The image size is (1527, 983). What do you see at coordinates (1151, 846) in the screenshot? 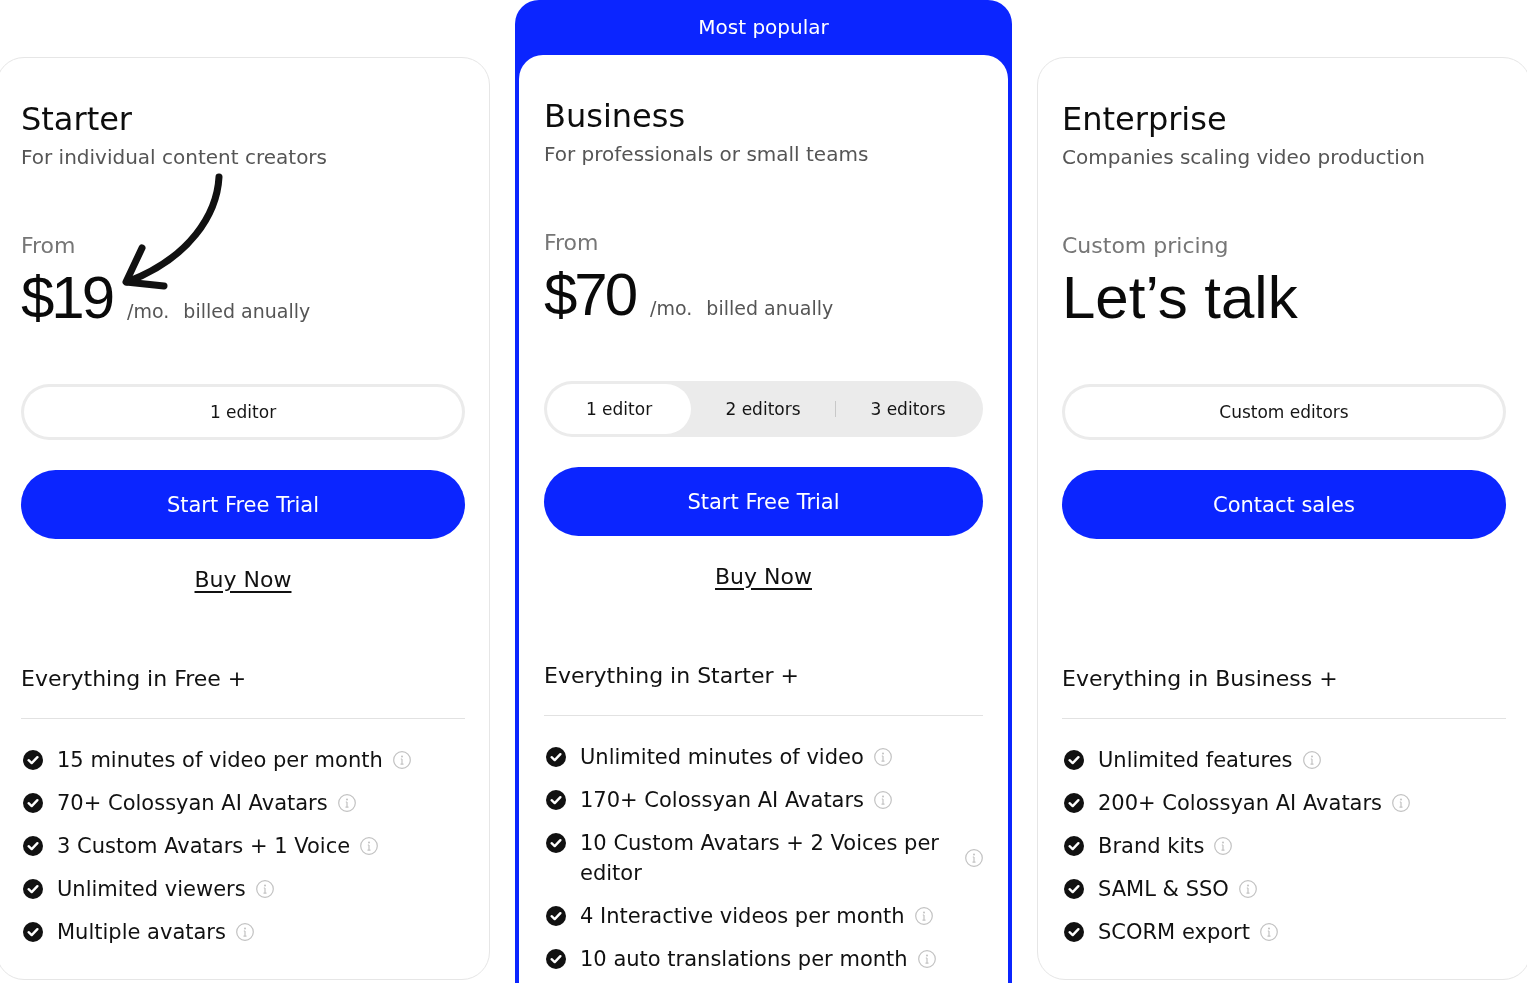
I see `feature-text: Brand kits` at bounding box center [1151, 846].